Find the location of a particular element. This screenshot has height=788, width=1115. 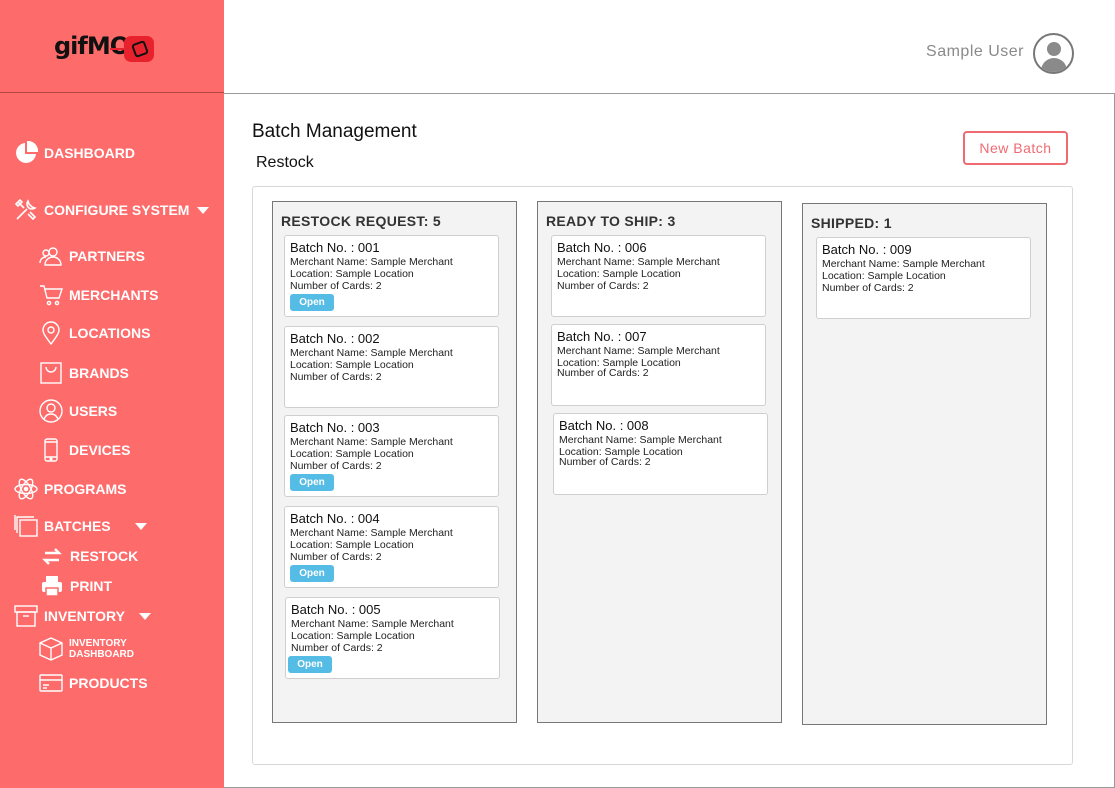

batch-number: Batch No. : 008 is located at coordinates (604, 425).